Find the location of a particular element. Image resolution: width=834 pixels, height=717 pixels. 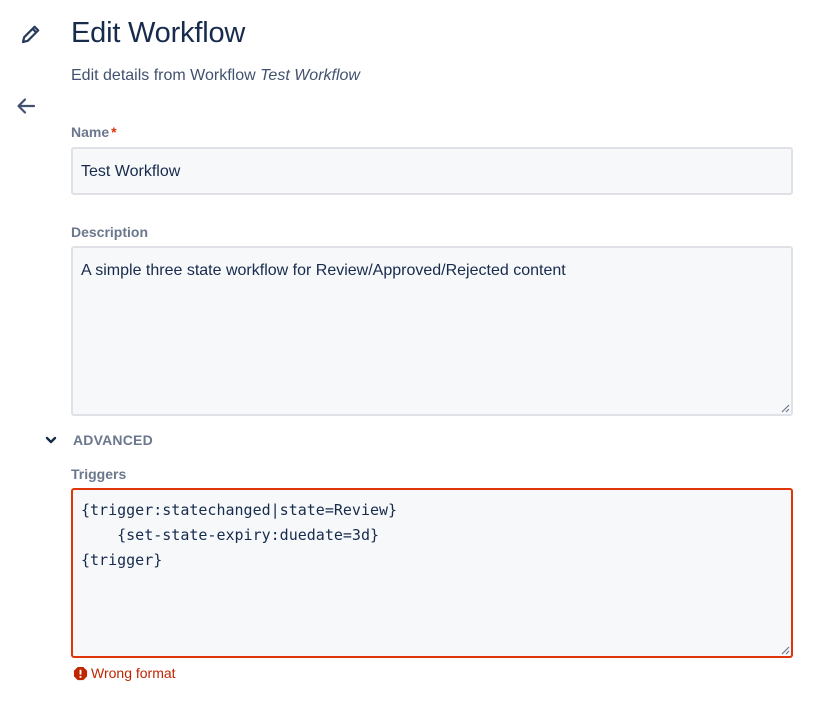

required-marker: * is located at coordinates (114, 132).